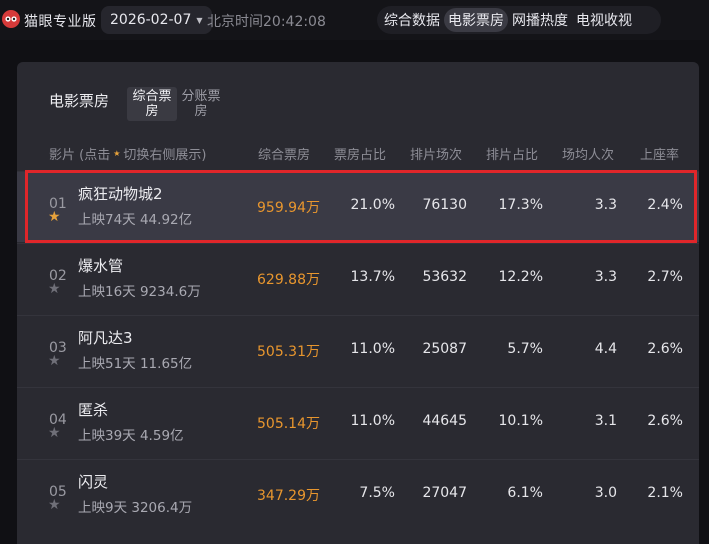 Image resolution: width=709 pixels, height=544 pixels. I want to click on row-avg-attendance: 4.4, so click(605, 349).